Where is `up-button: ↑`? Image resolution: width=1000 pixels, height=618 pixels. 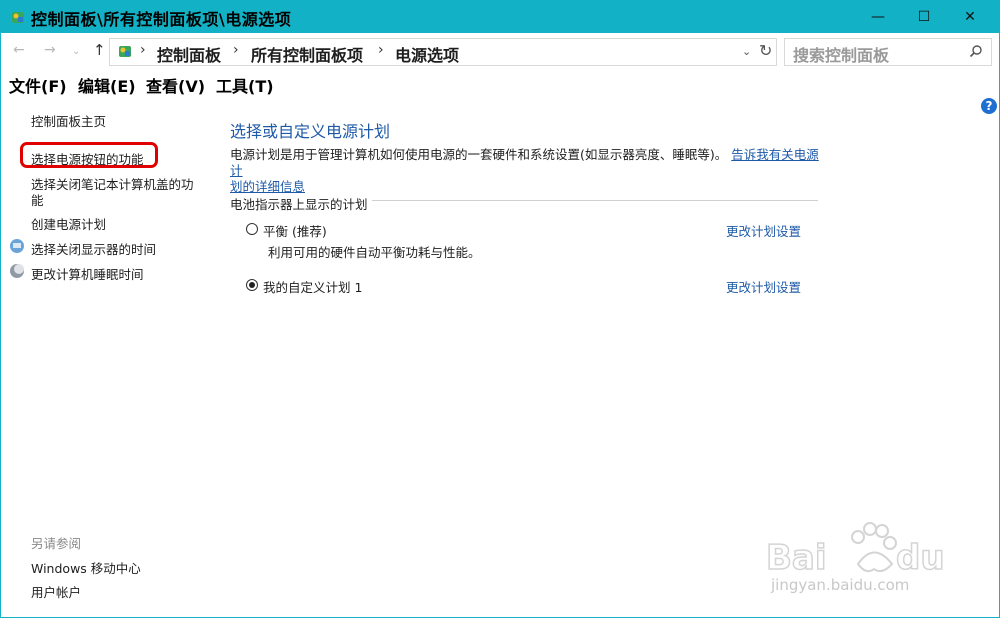 up-button: ↑ is located at coordinates (99, 50).